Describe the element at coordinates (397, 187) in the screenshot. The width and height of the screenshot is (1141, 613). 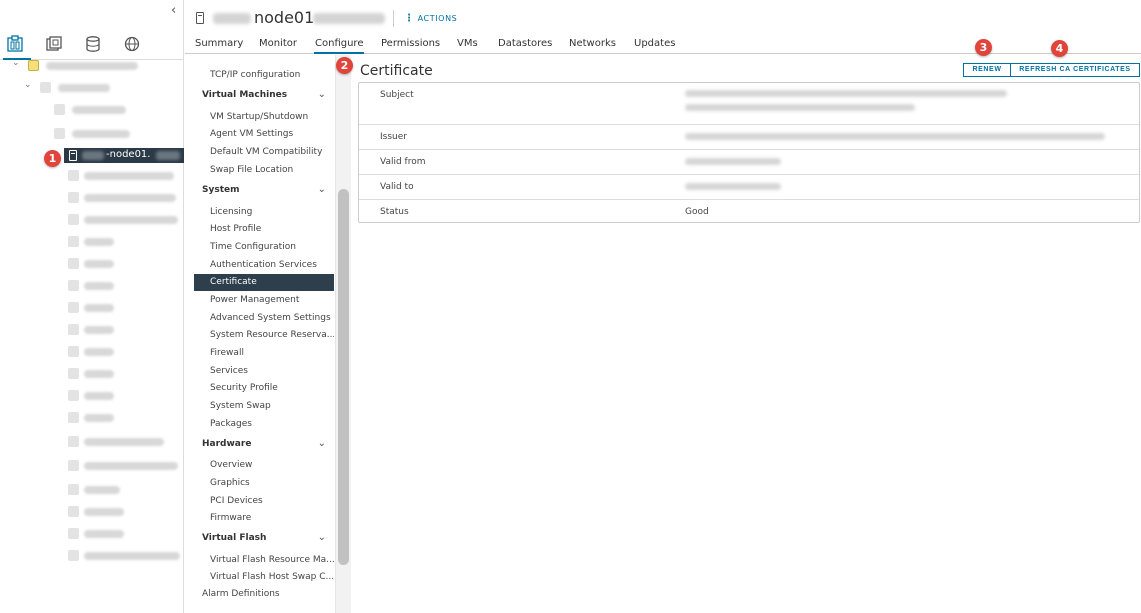
I see `cert-label: Valid to` at that location.